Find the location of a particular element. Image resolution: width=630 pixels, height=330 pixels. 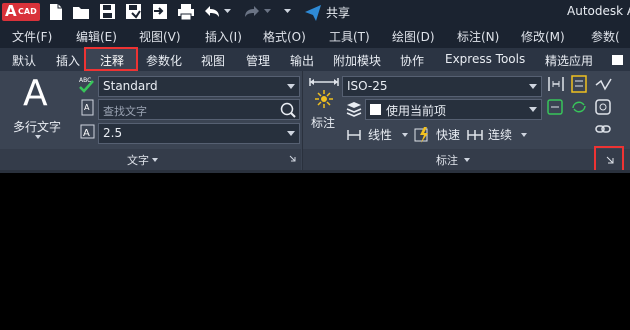

logo-letter: A is located at coordinates (11, 11).